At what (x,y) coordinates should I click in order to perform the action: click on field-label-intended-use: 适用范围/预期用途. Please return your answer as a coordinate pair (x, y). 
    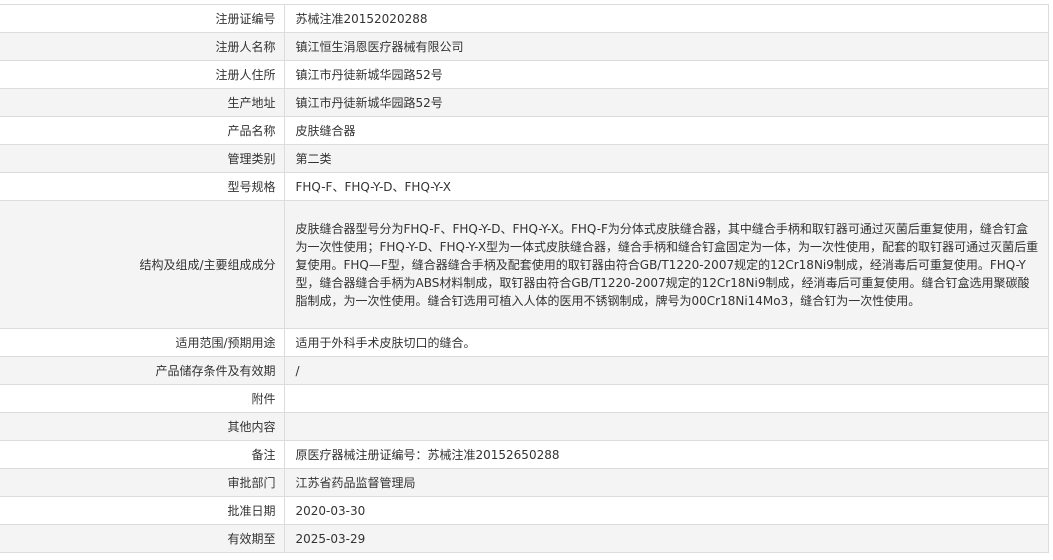
    Looking at the image, I should click on (142, 342).